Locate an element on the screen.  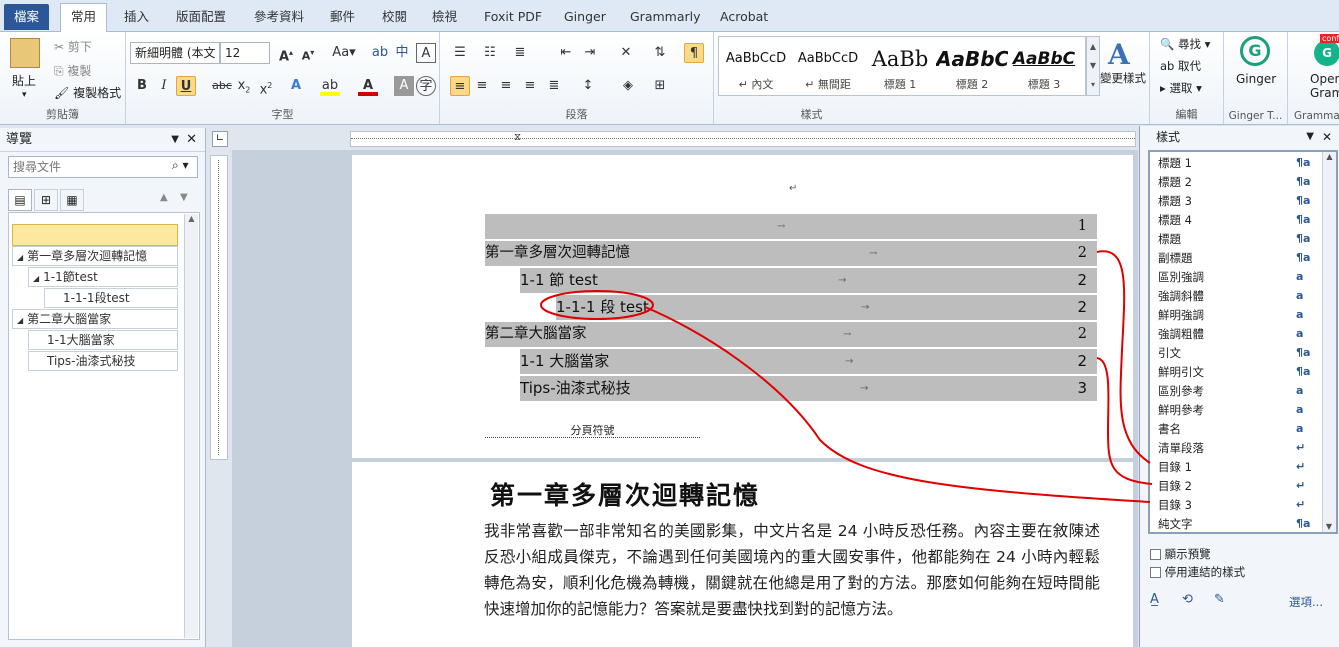
style-item: 書名 a is located at coordinates (1243, 429).